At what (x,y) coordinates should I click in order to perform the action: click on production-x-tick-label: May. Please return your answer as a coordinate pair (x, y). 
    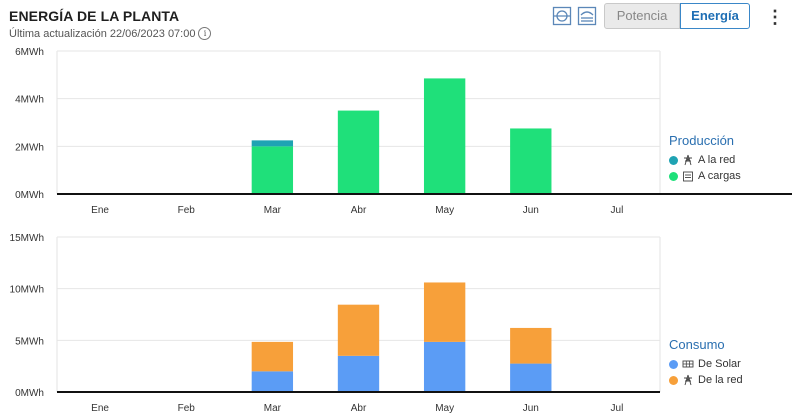
    Looking at the image, I should click on (444, 210).